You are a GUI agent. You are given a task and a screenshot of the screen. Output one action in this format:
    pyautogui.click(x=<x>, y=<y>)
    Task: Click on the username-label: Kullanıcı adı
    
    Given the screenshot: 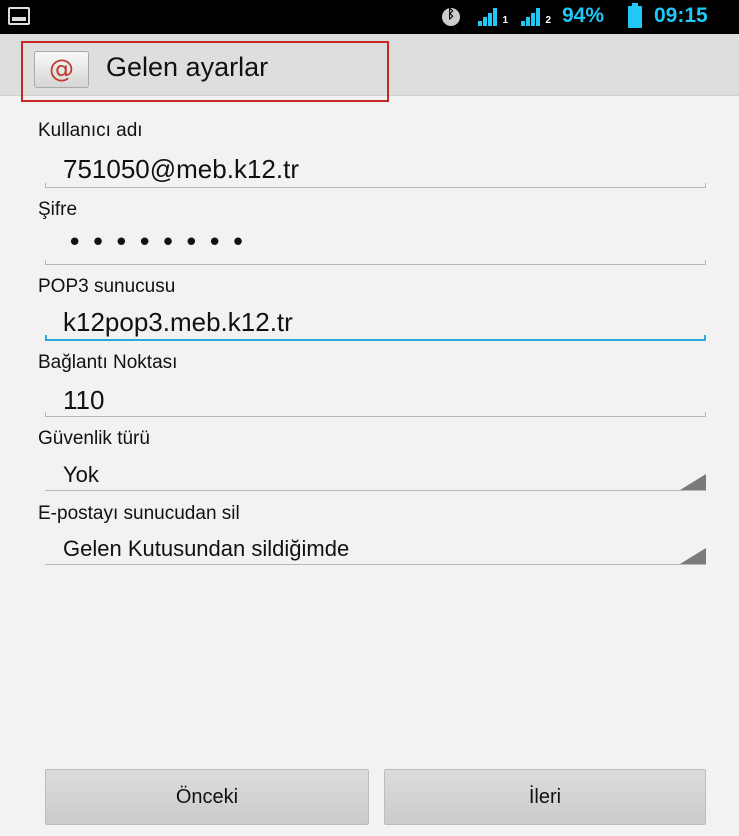 What is the action you would take?
    pyautogui.click(x=90, y=130)
    